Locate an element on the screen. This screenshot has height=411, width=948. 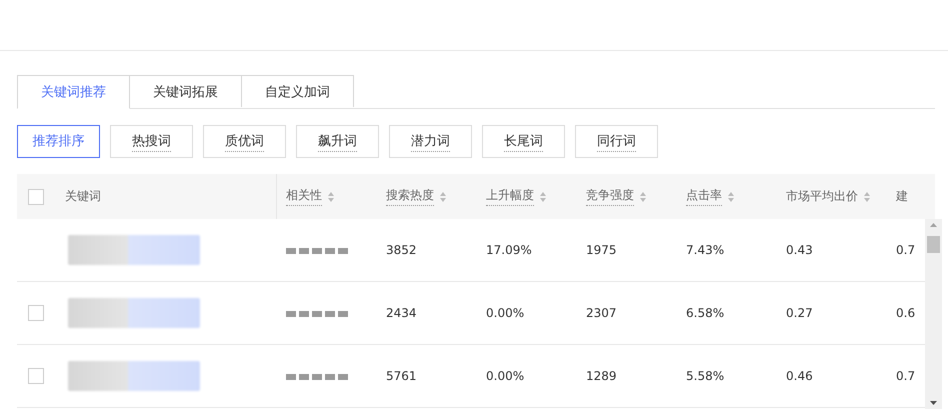
filter-button: 同行词 is located at coordinates (616, 141).